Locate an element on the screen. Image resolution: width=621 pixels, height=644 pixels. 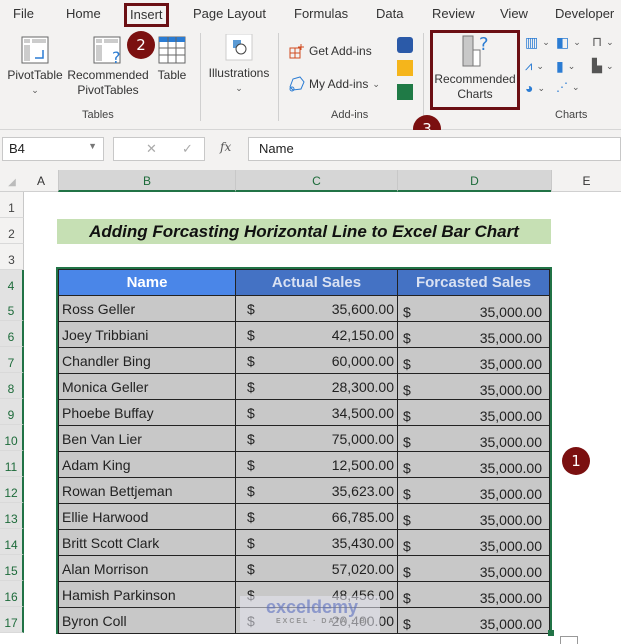
tab-file: File is located at coordinates (23, 13).